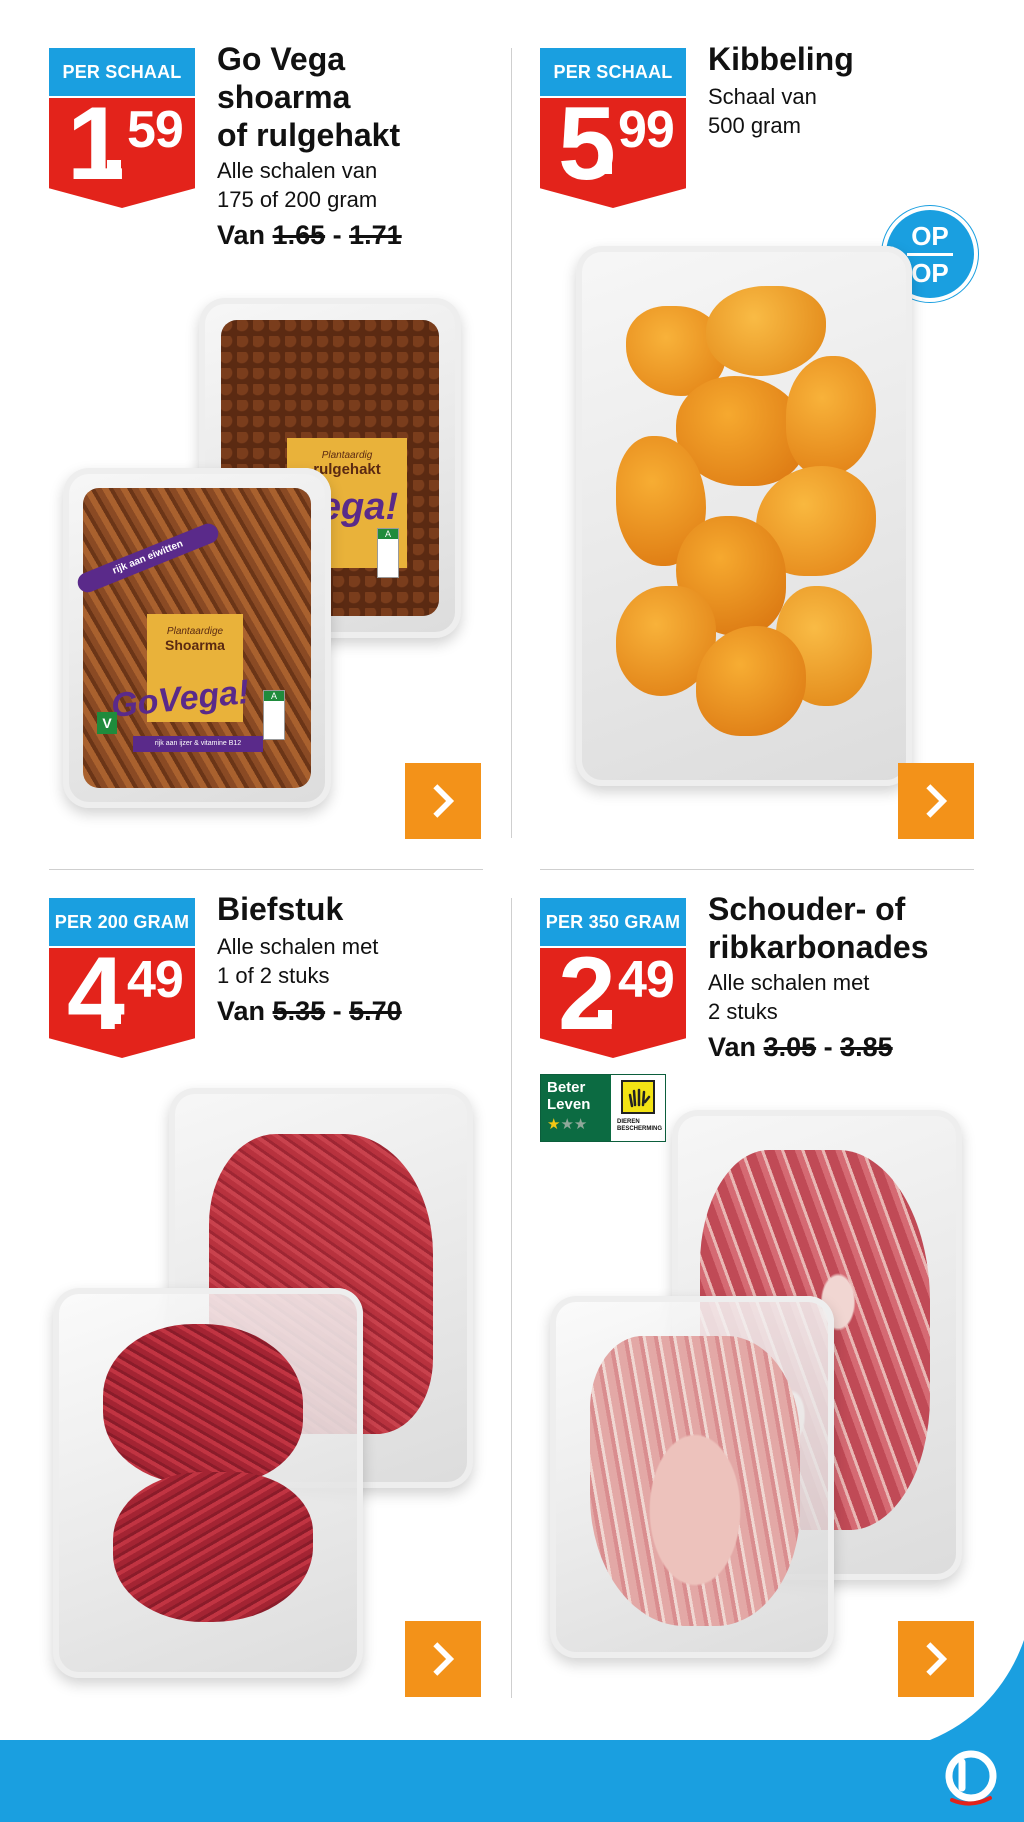 Image resolution: width=1024 pixels, height=1822 pixels. Describe the element at coordinates (281, 59) in the screenshot. I see `title-line: Go Vega` at that location.